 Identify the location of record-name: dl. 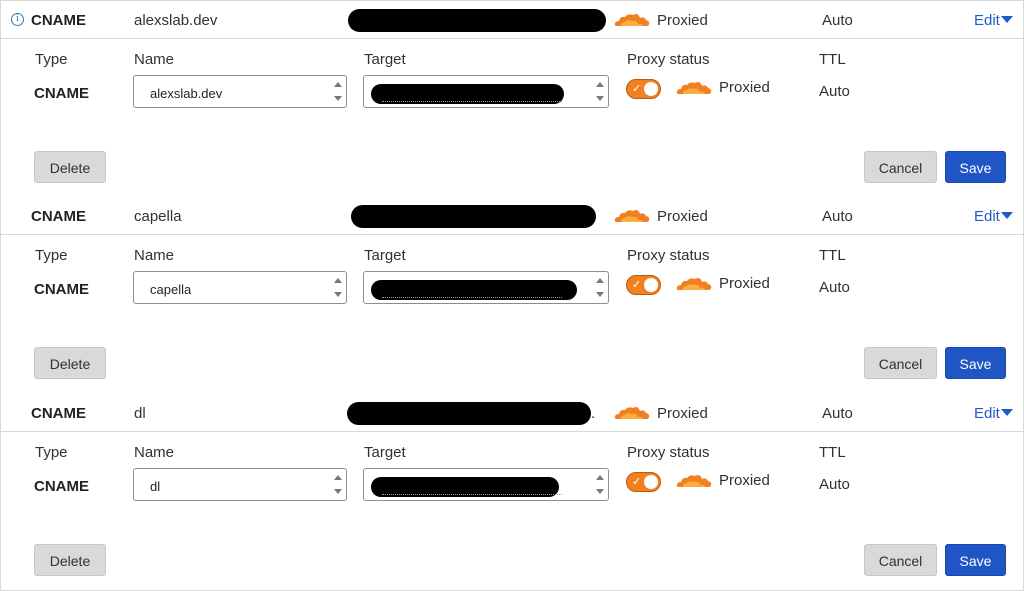
(140, 413).